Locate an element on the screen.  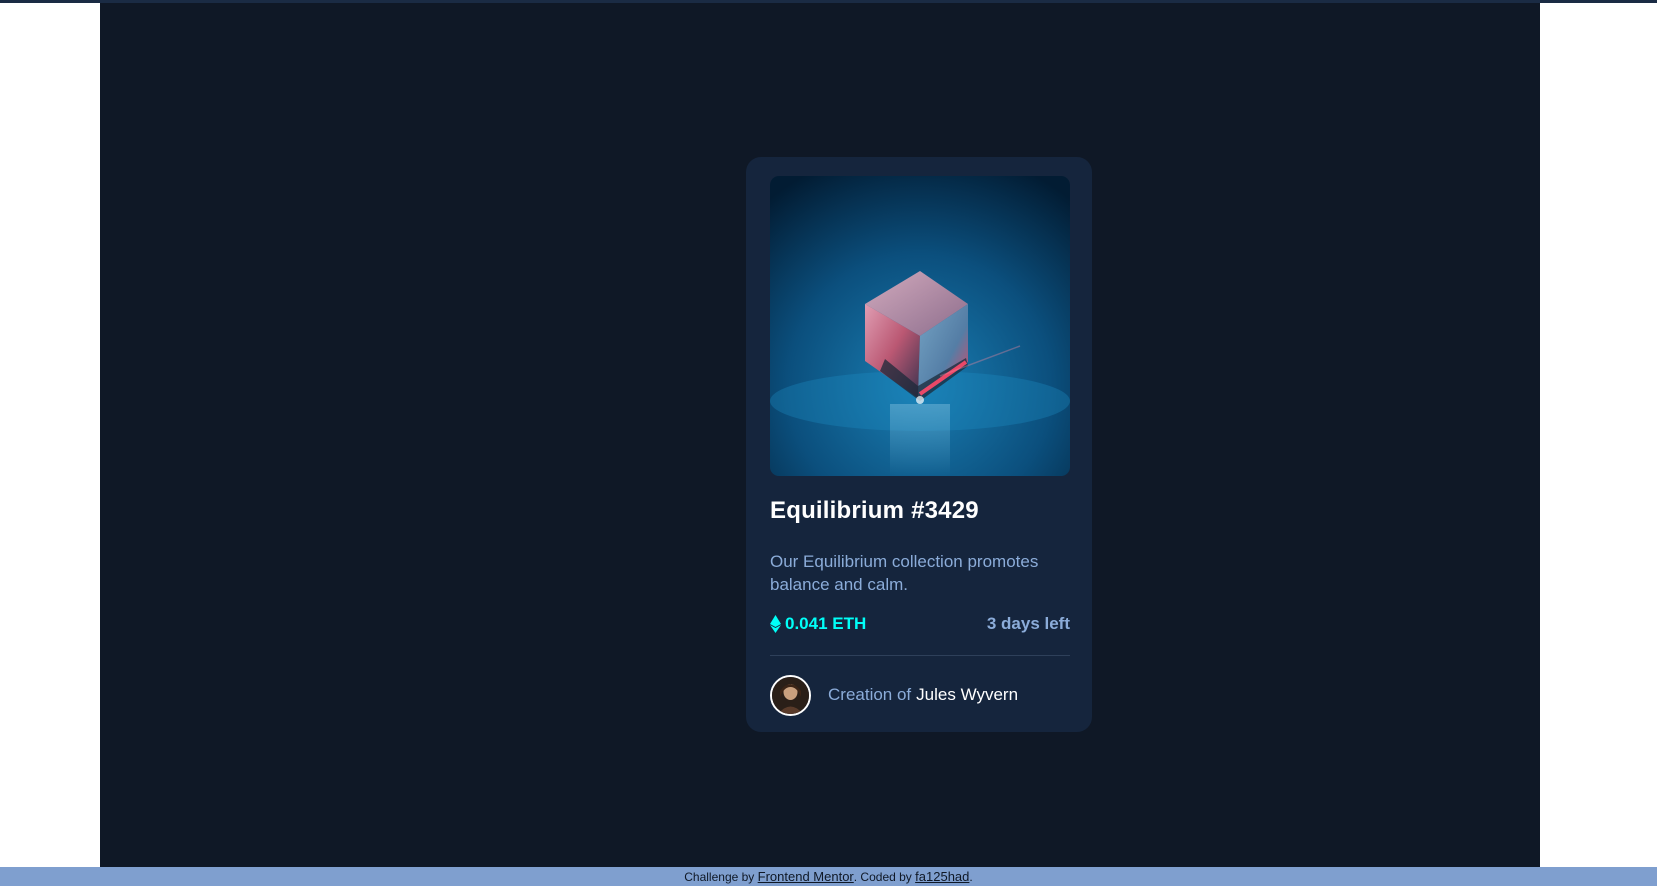
divider is located at coordinates (920, 655).